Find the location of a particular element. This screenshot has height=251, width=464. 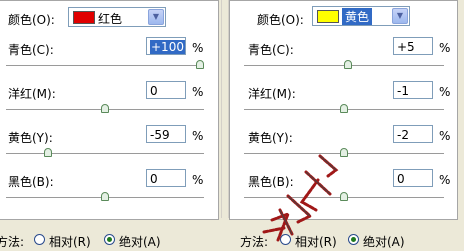

method-label: 方法: is located at coordinates (12, 242).